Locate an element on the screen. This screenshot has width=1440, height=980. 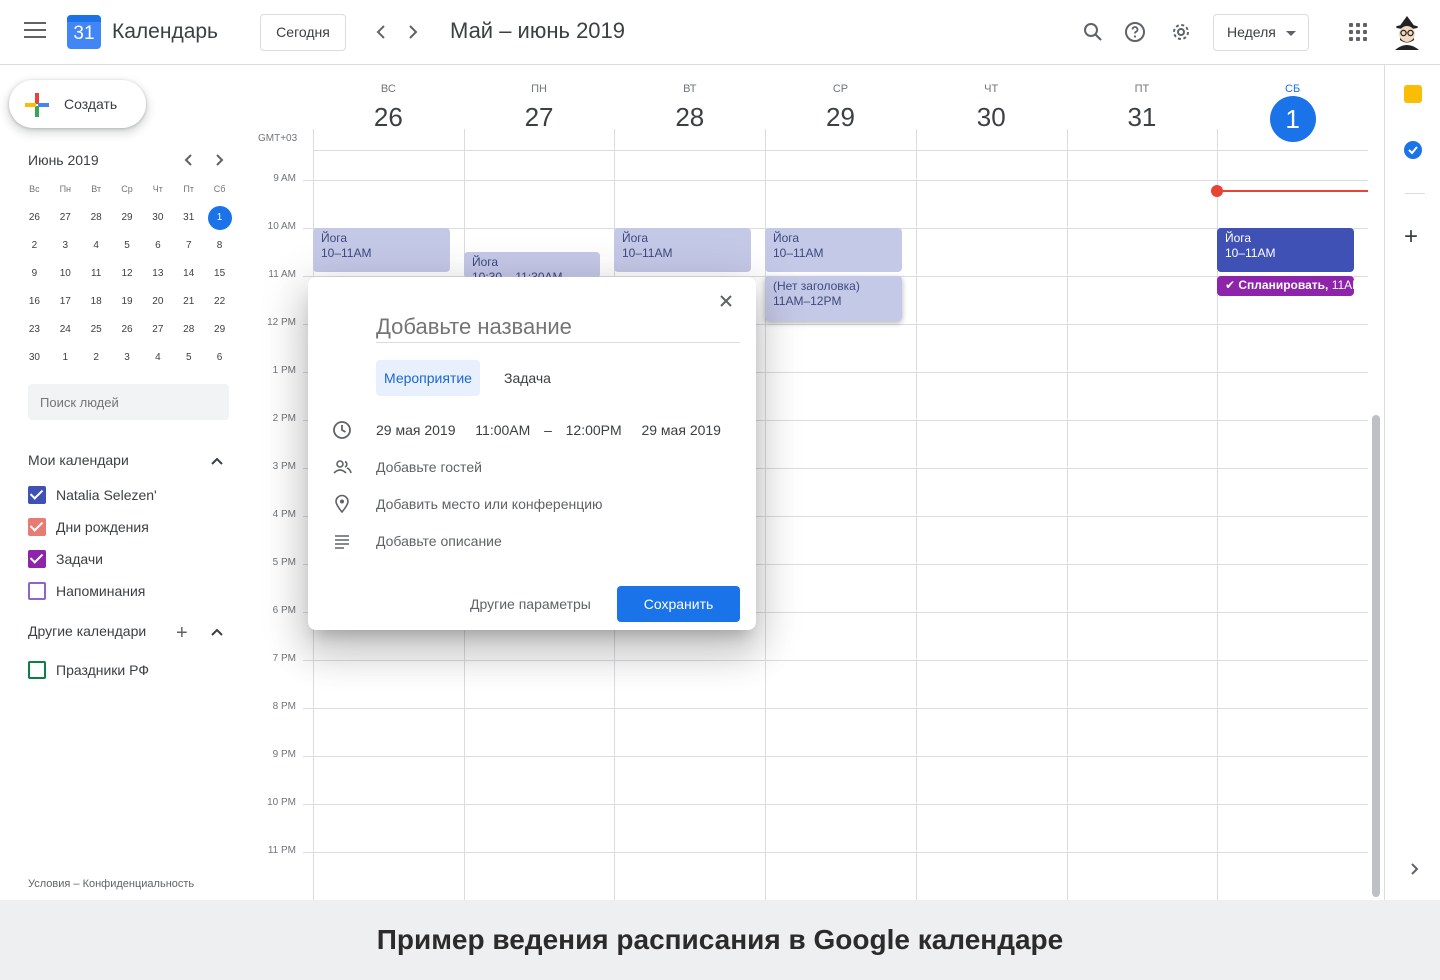
save-button: Сохранить is located at coordinates (678, 604).